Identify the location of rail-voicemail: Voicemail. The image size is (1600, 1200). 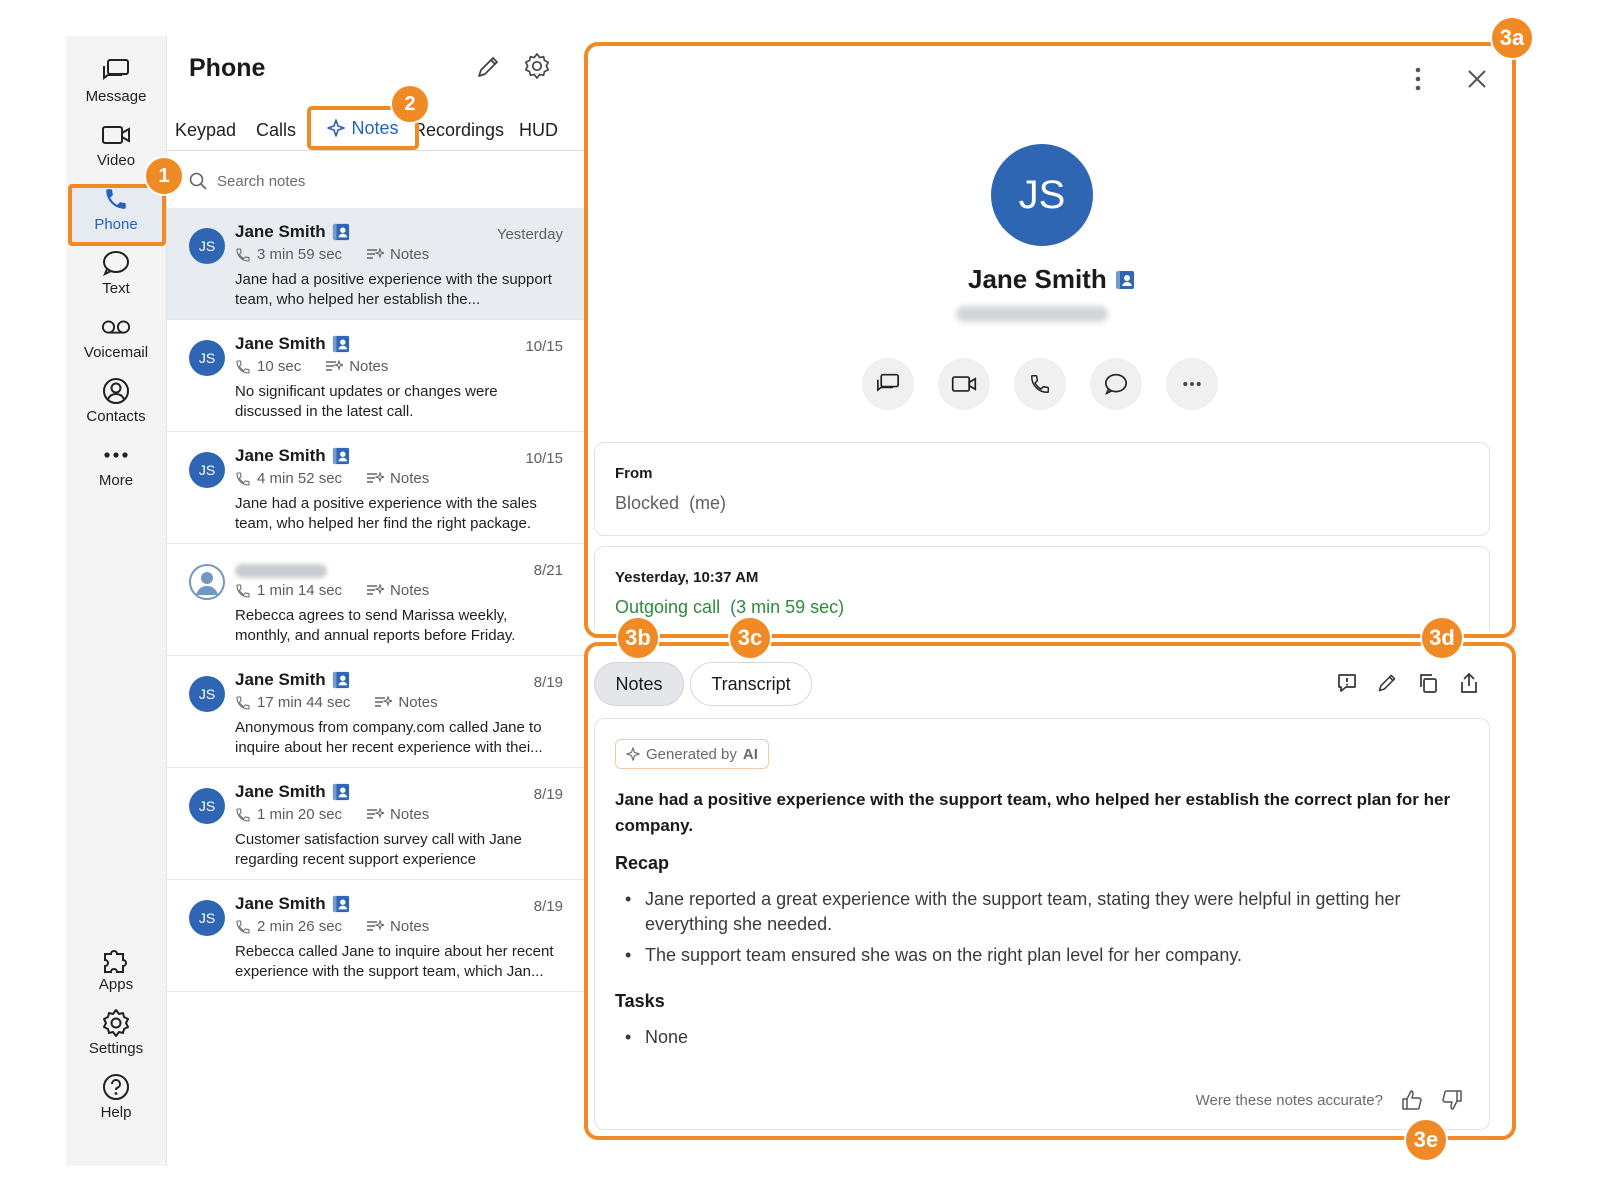
(116, 343).